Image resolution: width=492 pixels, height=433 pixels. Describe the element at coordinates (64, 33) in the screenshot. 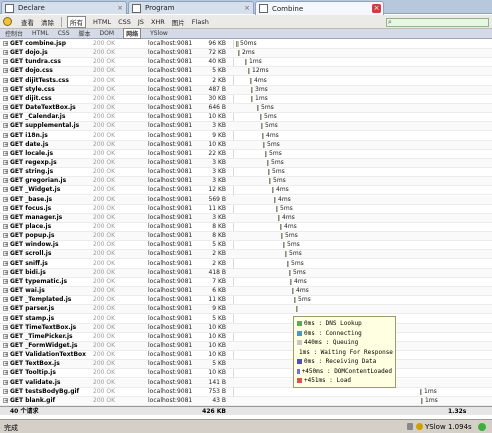

I see `tab-css: CSS` at that location.